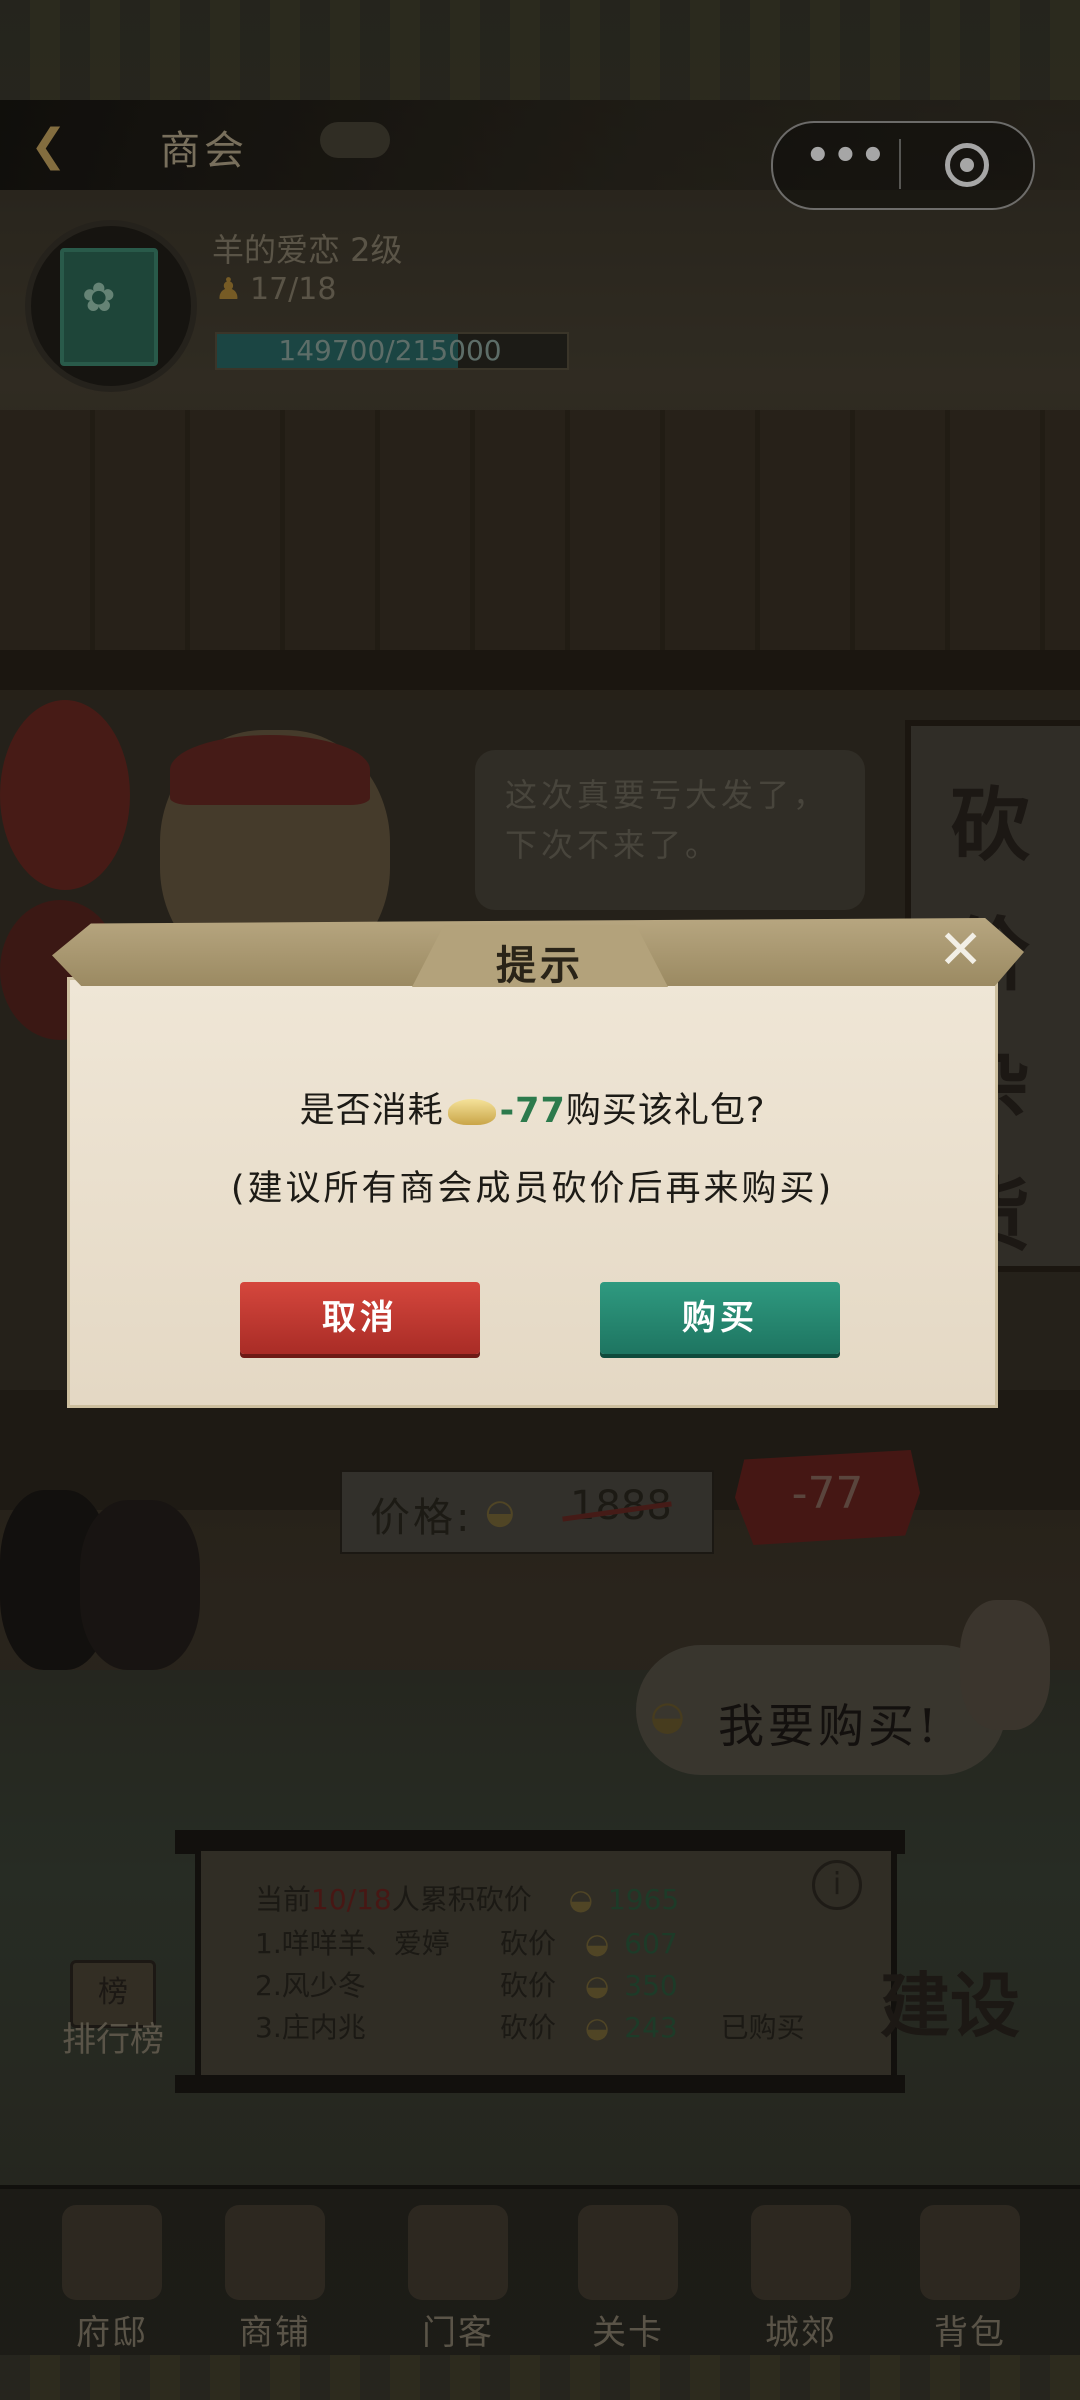 Image resolution: width=1080 pixels, height=2400 pixels. What do you see at coordinates (532, 1189) in the screenshot?
I see `dialog-hint: (建议所有商会成员砍价后再来购买)` at bounding box center [532, 1189].